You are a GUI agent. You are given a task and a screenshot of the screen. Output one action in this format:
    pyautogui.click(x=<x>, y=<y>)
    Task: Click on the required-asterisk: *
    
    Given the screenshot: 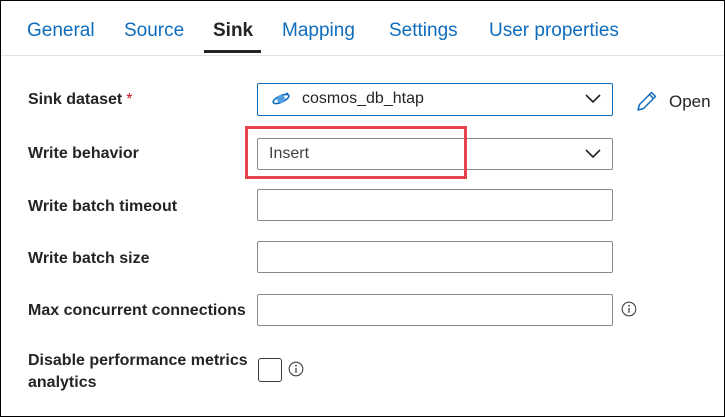 What is the action you would take?
    pyautogui.click(x=129, y=99)
    